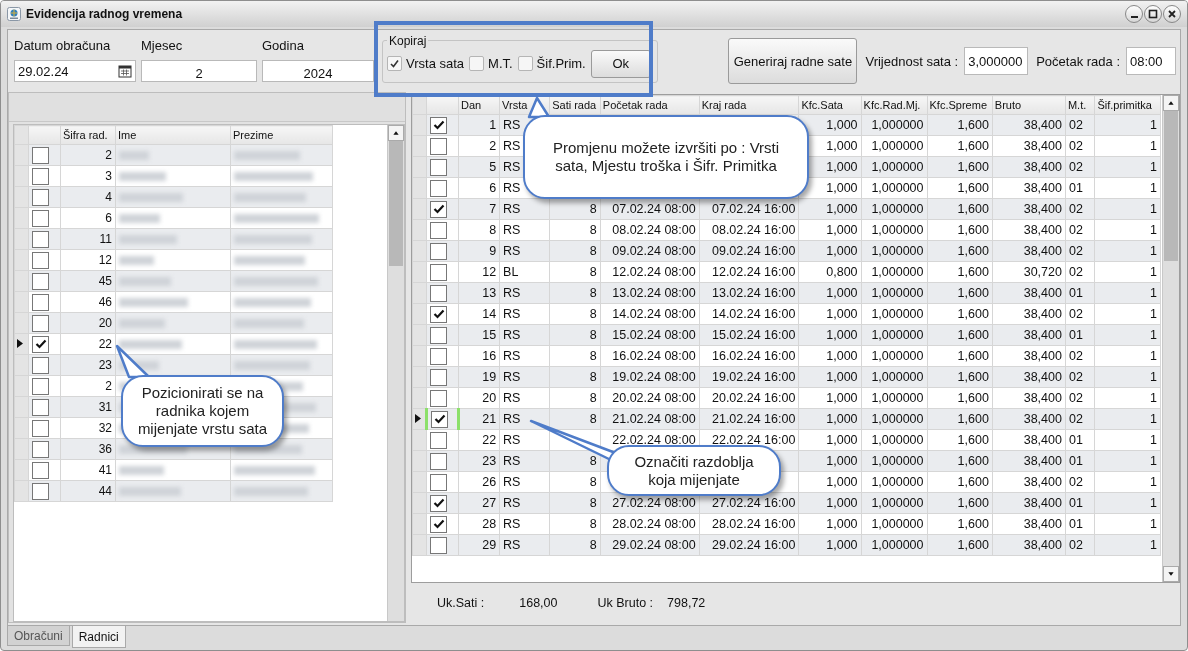  I want to click on table-cell-text: 16.02.24 16:00, so click(754, 356).